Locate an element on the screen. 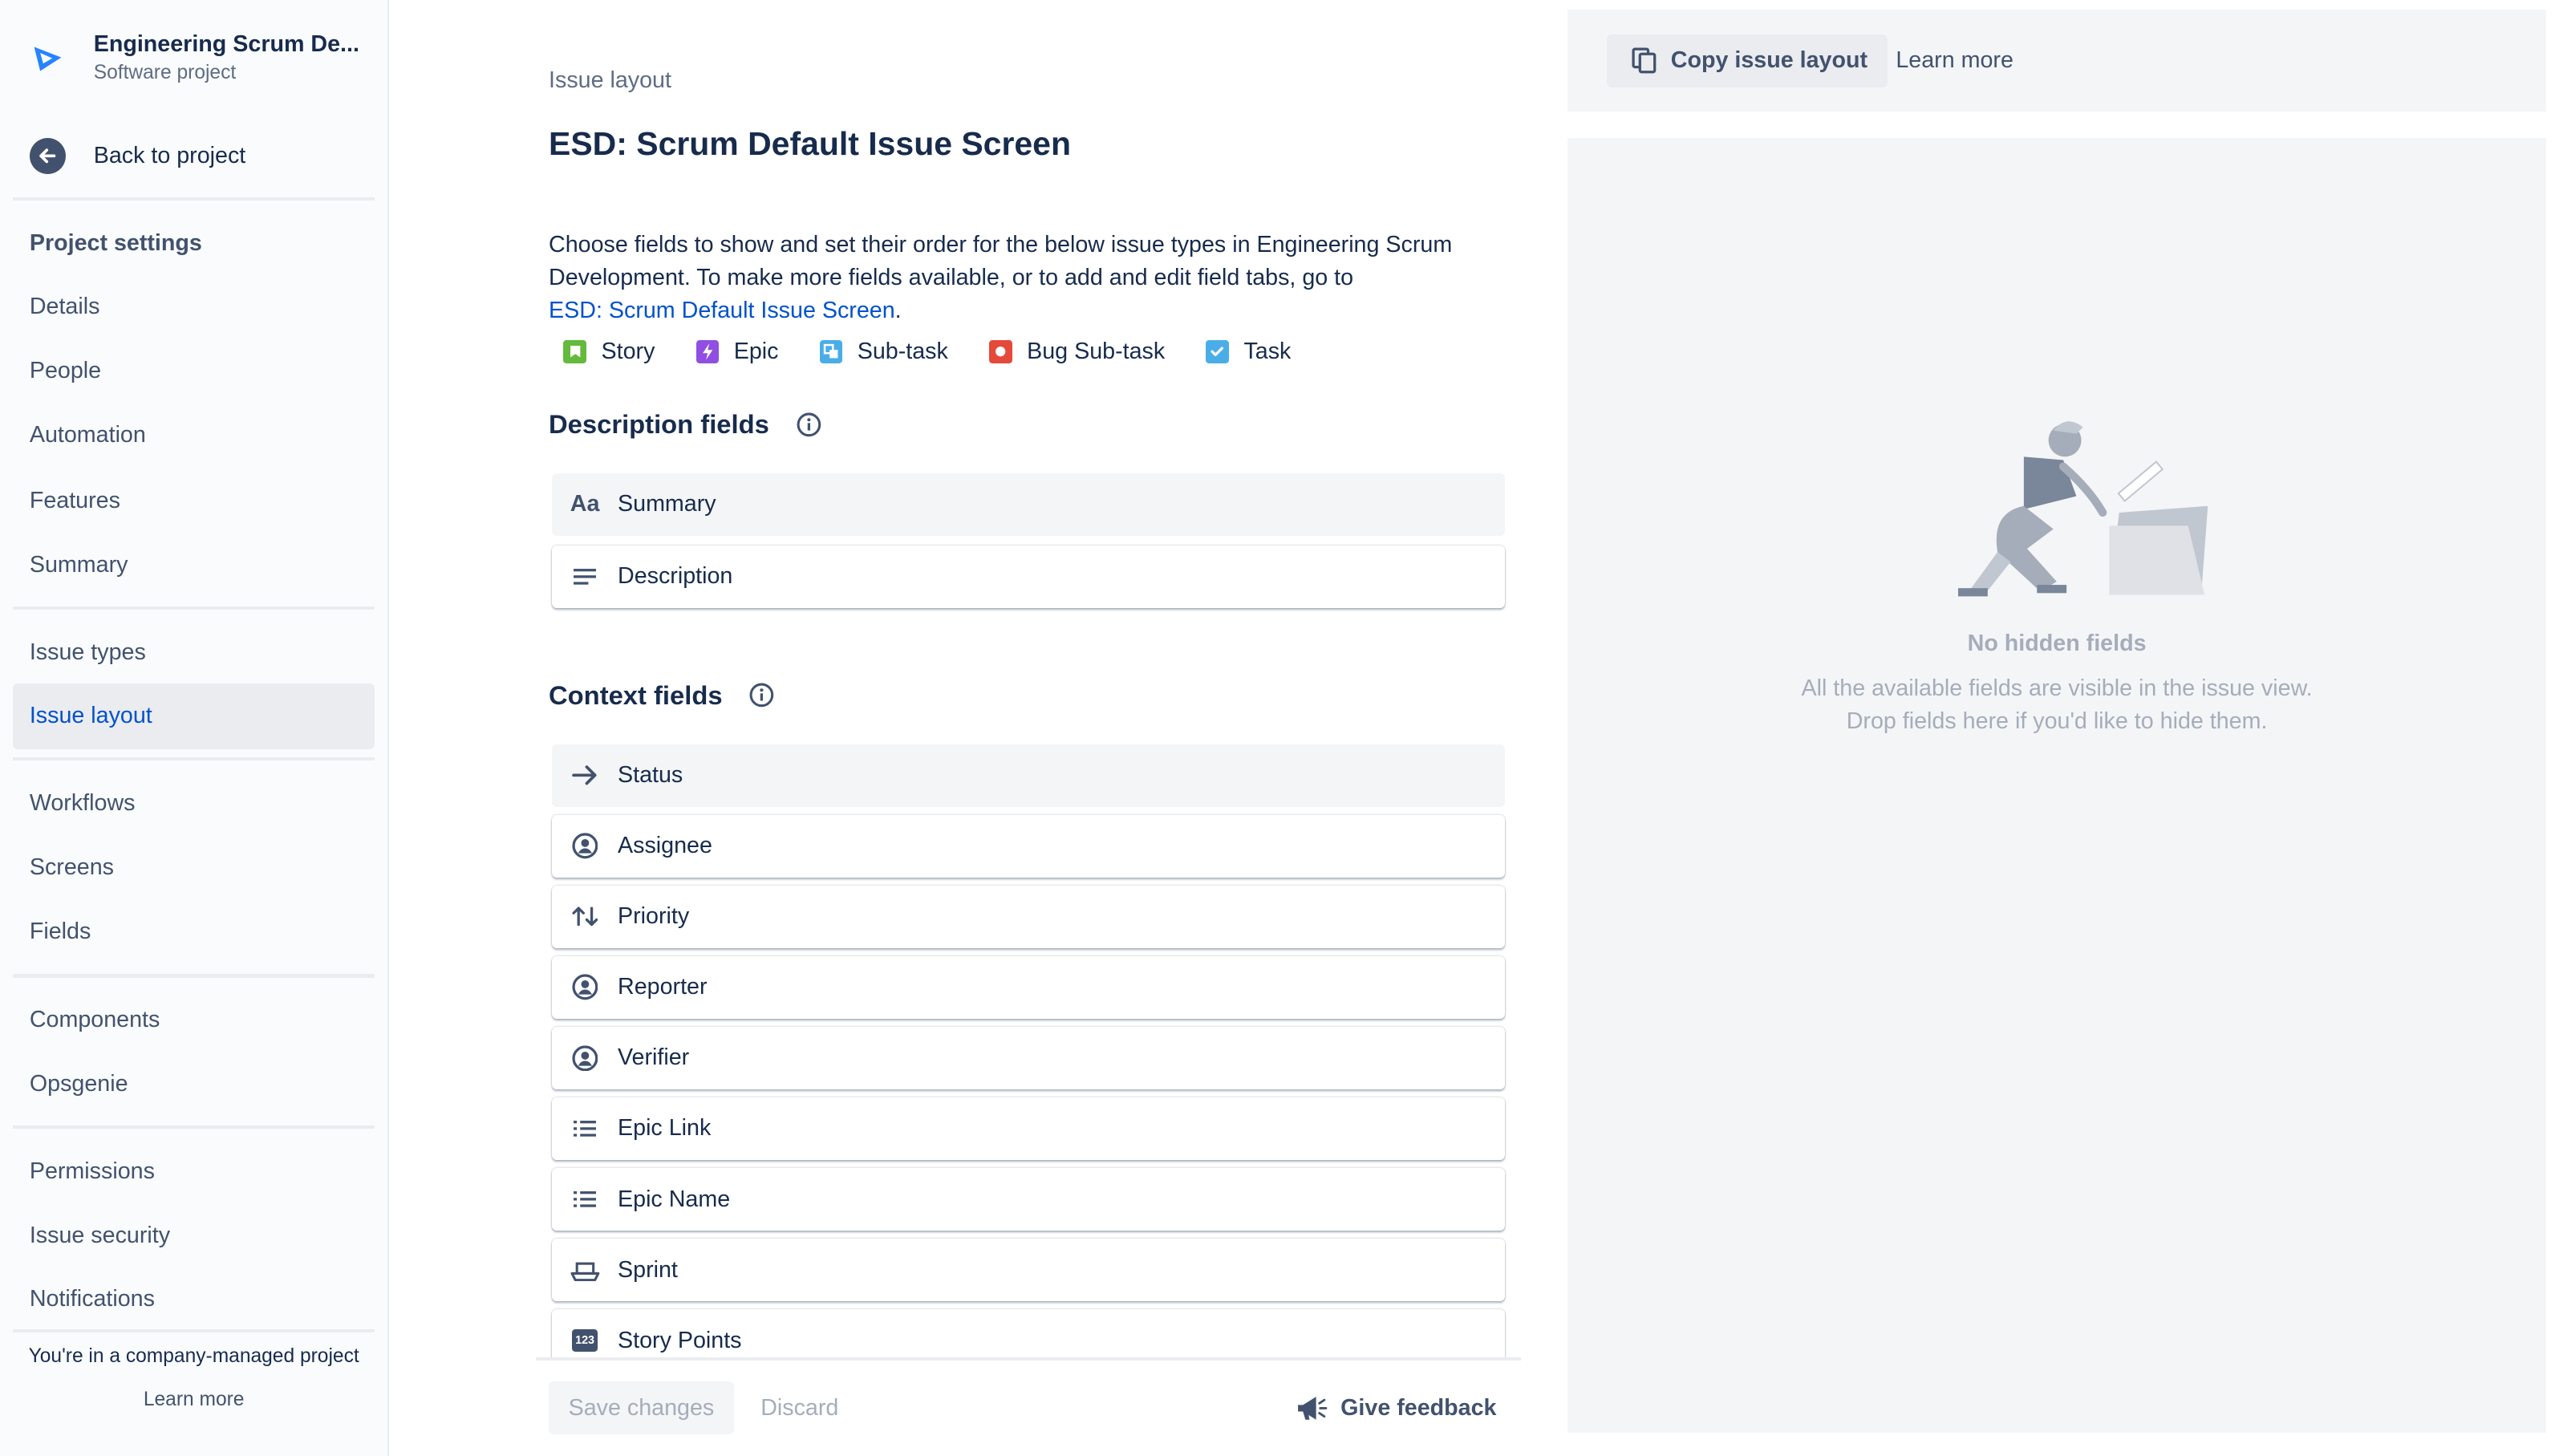 This screenshot has height=1456, width=2563. give-feedback-button: Give feedback is located at coordinates (1396, 1407).